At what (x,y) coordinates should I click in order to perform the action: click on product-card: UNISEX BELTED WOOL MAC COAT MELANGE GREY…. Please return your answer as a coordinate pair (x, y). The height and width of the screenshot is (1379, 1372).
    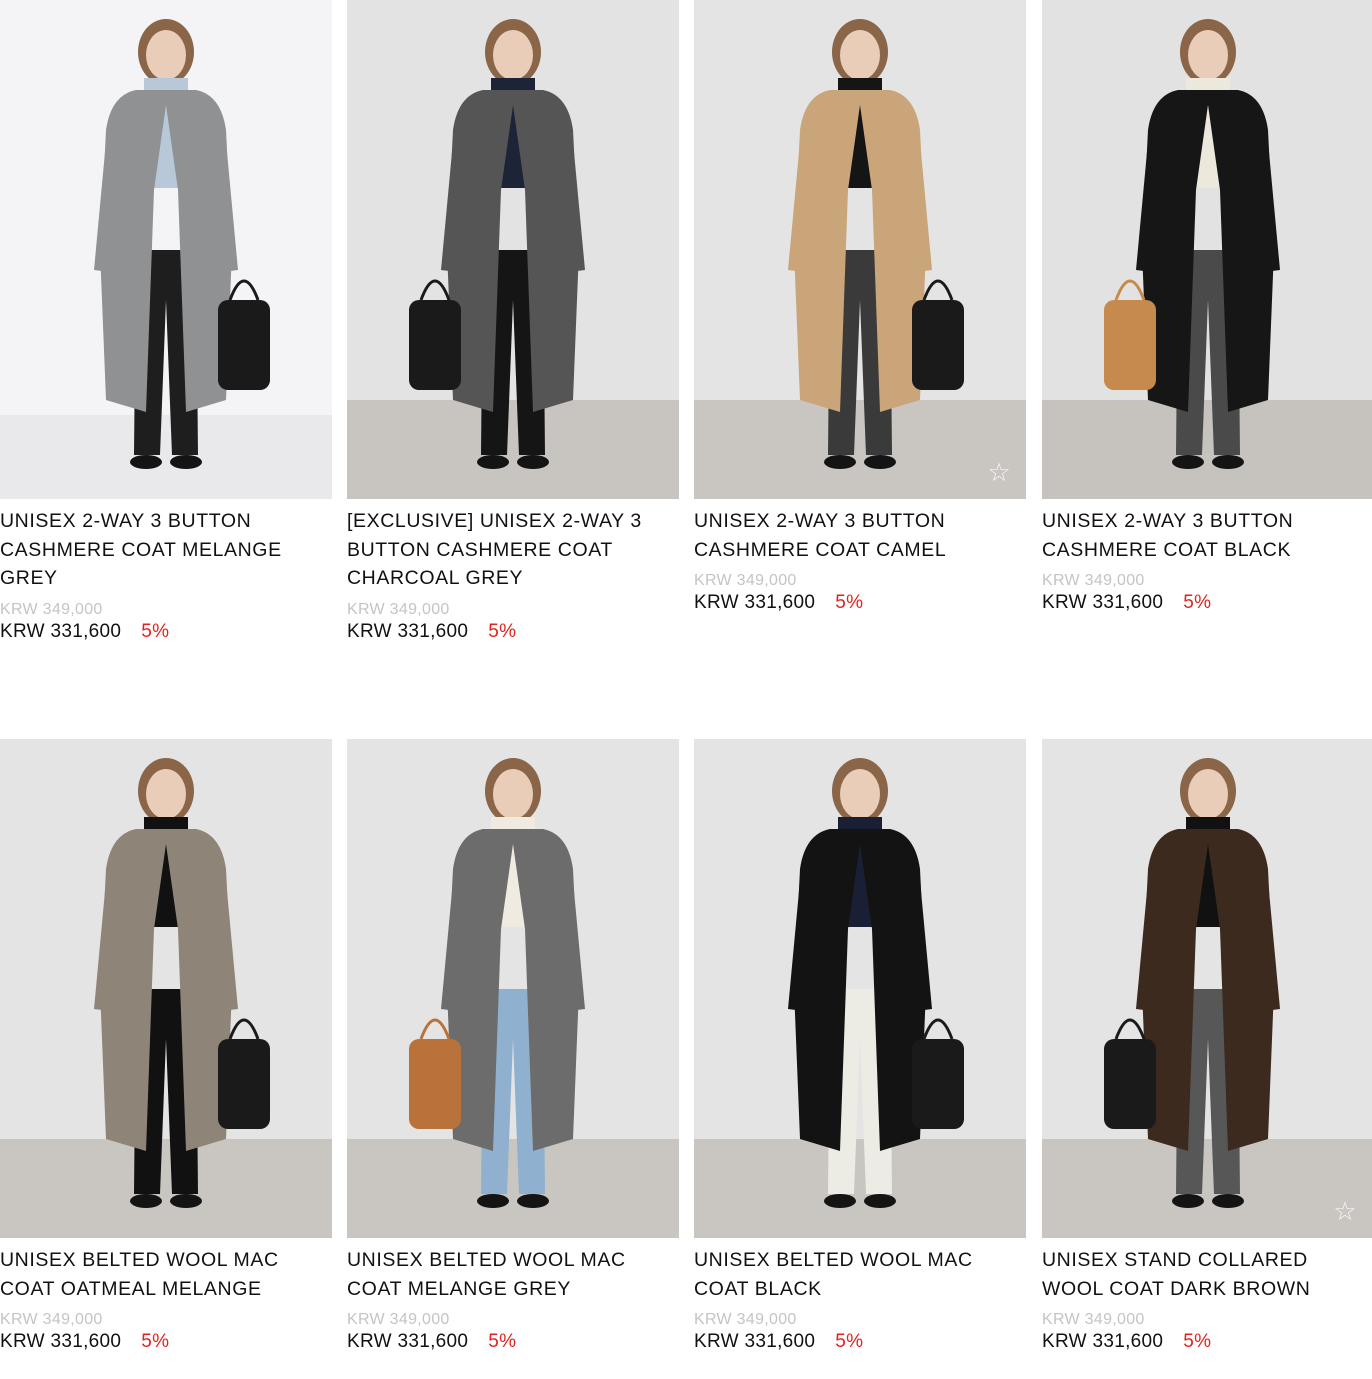
    Looking at the image, I should click on (513, 1046).